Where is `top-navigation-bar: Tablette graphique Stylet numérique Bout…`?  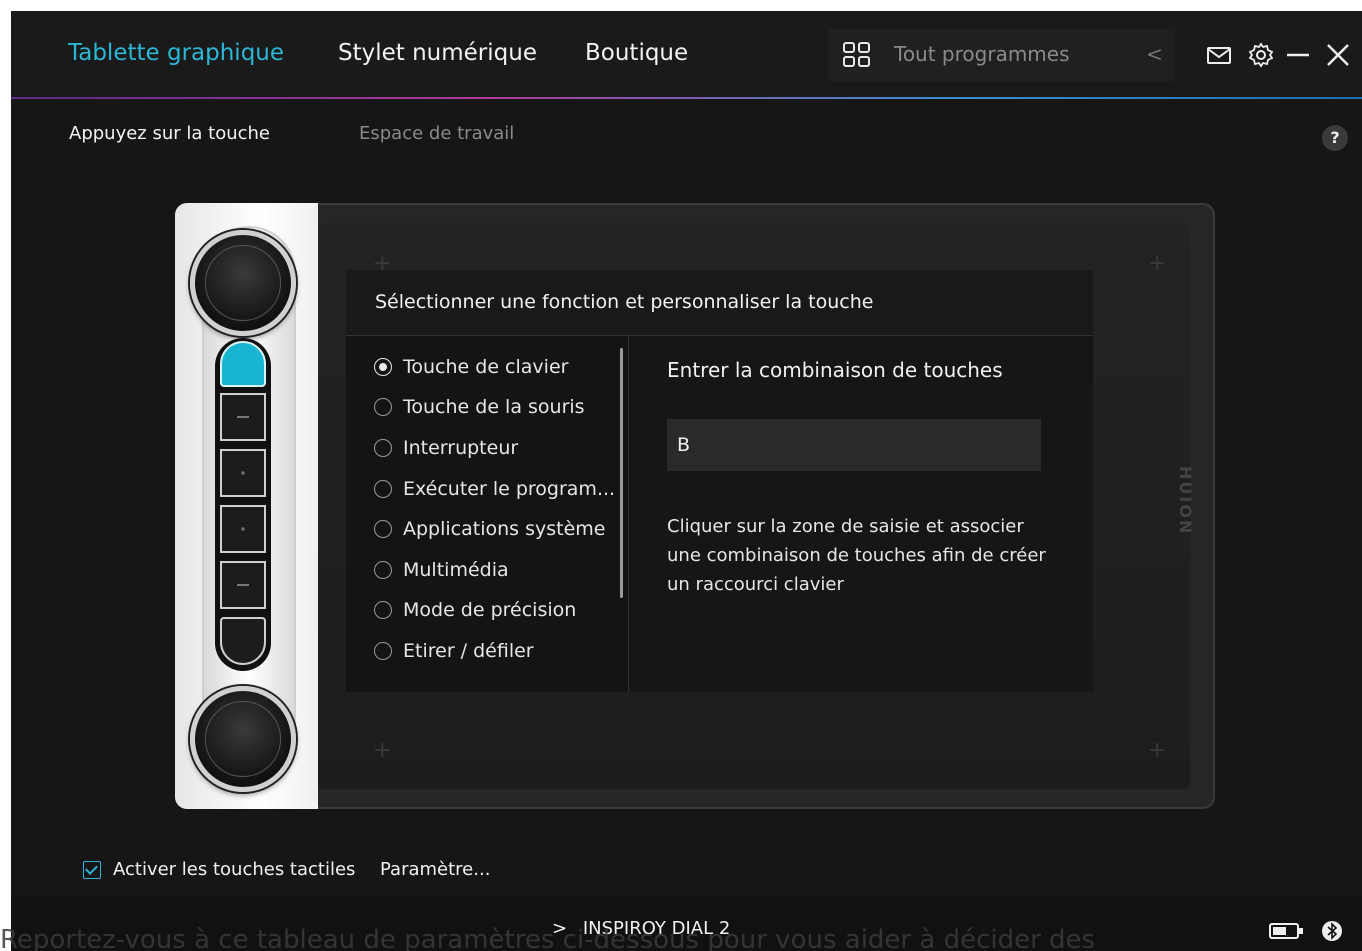 top-navigation-bar: Tablette graphique Stylet numérique Bout… is located at coordinates (686, 55).